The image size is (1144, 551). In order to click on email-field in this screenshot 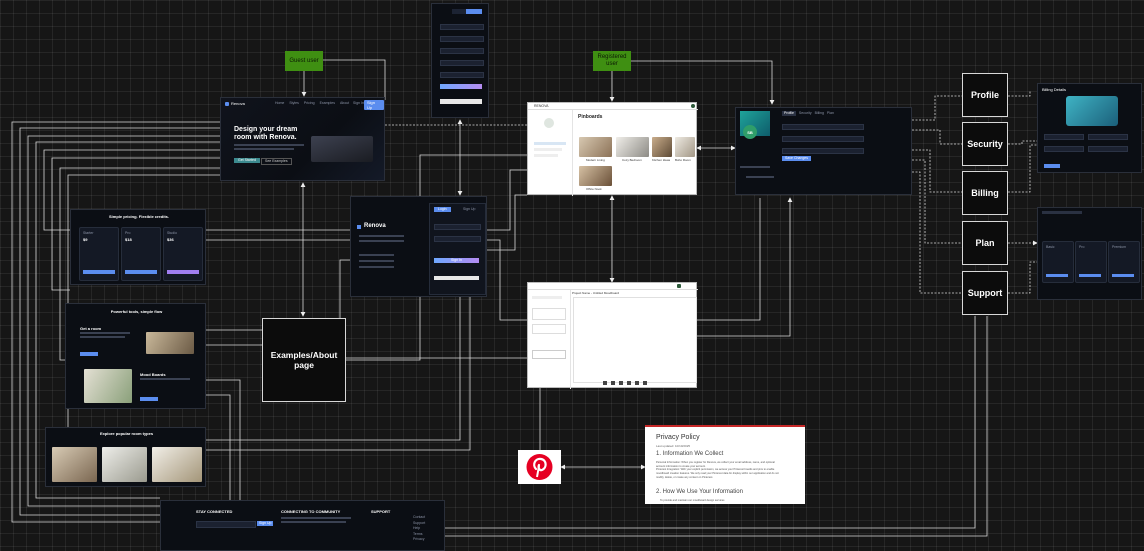, I will do `click(457, 227)`.